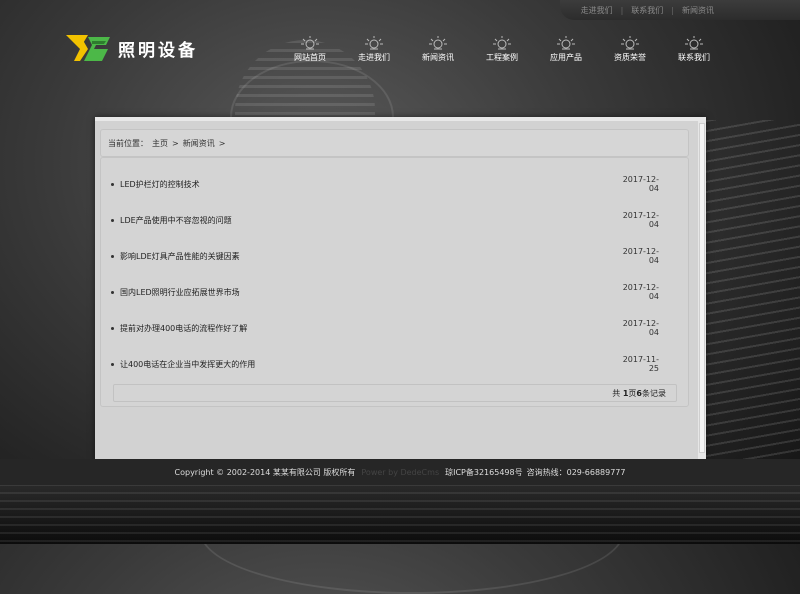  I want to click on footer-copyright: Copyright © 2002-2014 某某有限公司 版权所有, so click(265, 472).